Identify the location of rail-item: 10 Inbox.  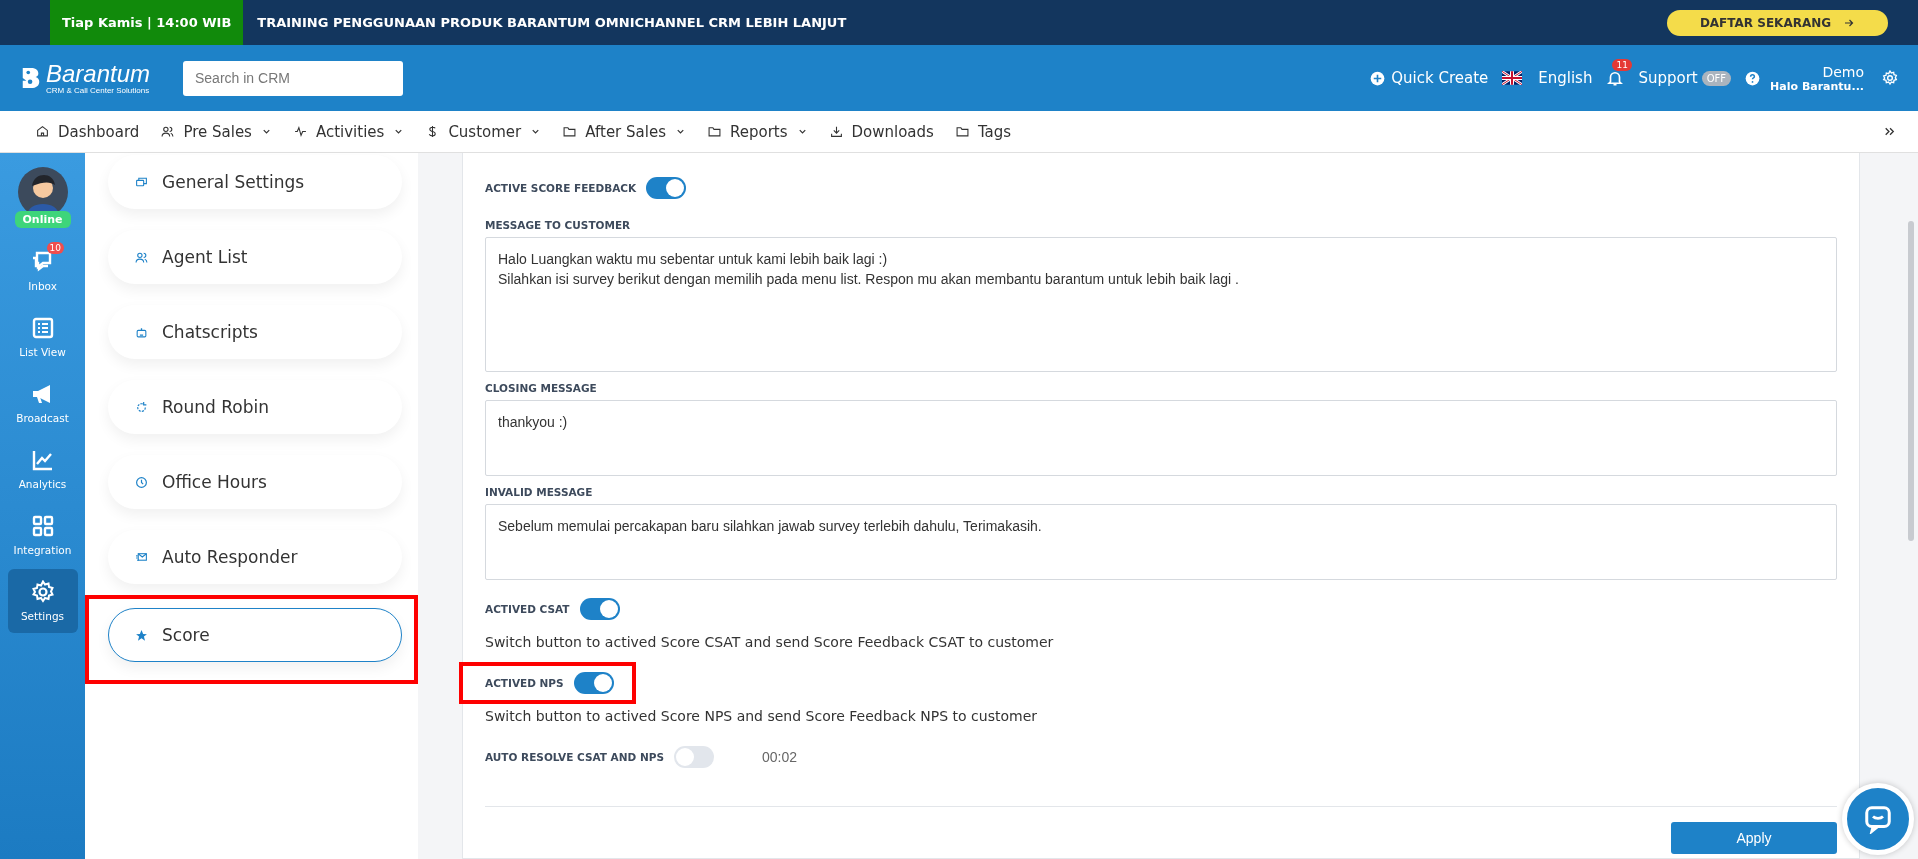
(42, 271).